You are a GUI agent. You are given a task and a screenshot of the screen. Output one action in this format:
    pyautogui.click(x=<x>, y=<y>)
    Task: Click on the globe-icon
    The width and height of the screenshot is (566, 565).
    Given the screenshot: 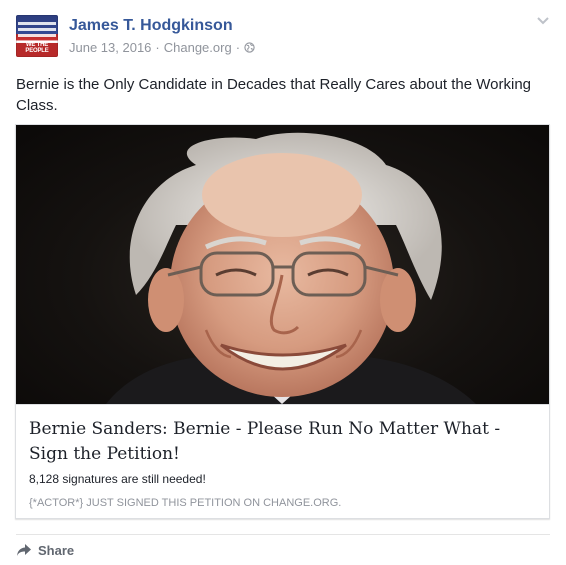 What is the action you would take?
    pyautogui.click(x=249, y=47)
    